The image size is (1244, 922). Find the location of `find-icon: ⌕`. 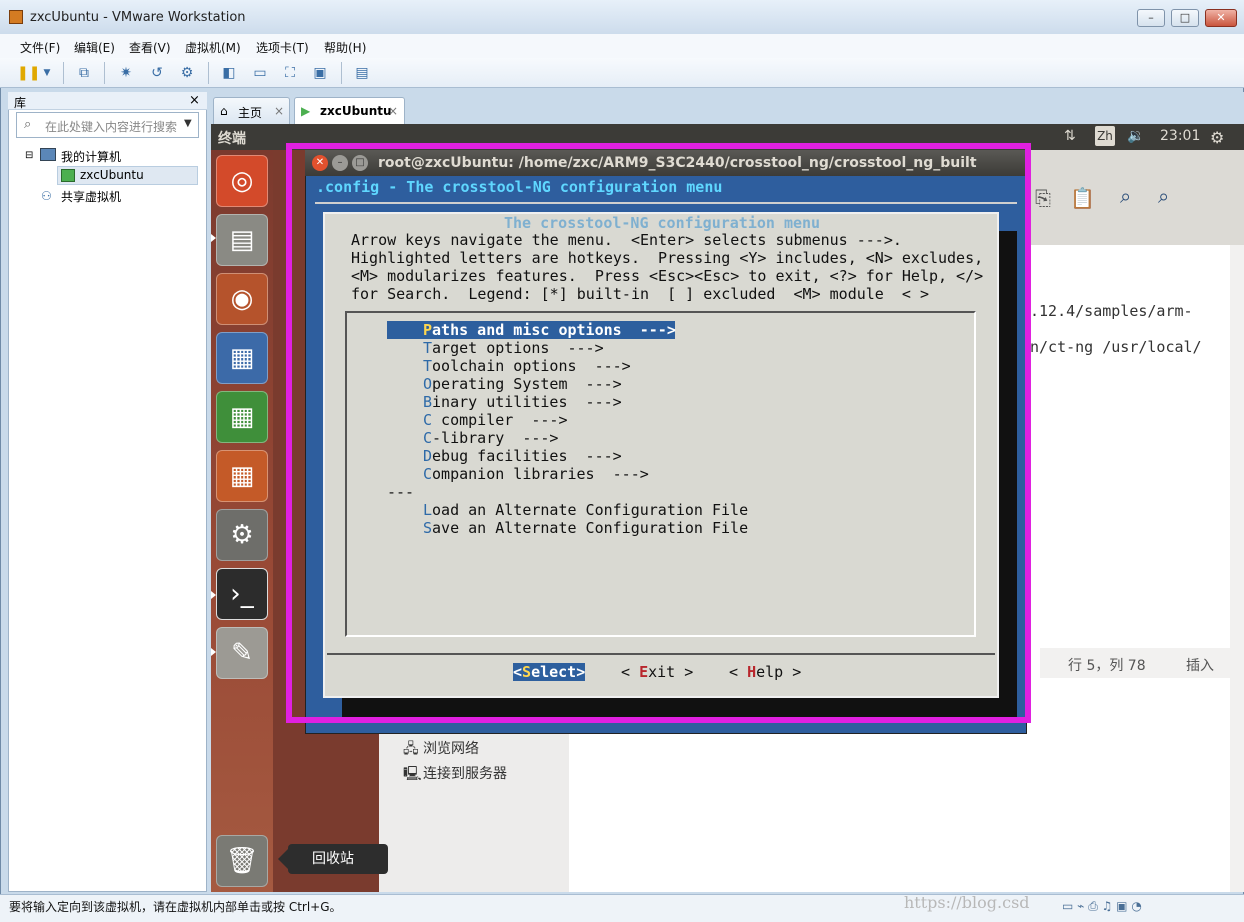

find-icon: ⌕ is located at coordinates (1126, 196).